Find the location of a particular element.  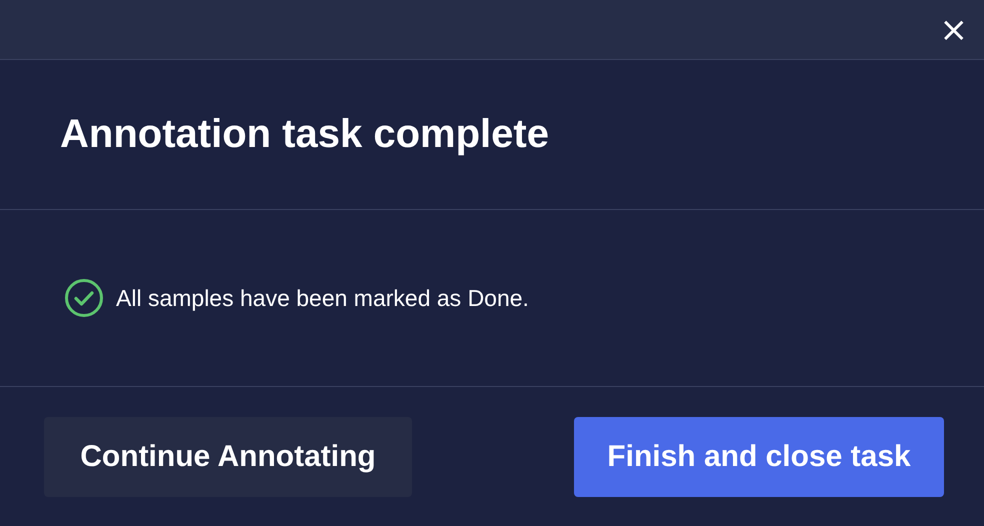

finish-button: Finish and close task is located at coordinates (759, 456).